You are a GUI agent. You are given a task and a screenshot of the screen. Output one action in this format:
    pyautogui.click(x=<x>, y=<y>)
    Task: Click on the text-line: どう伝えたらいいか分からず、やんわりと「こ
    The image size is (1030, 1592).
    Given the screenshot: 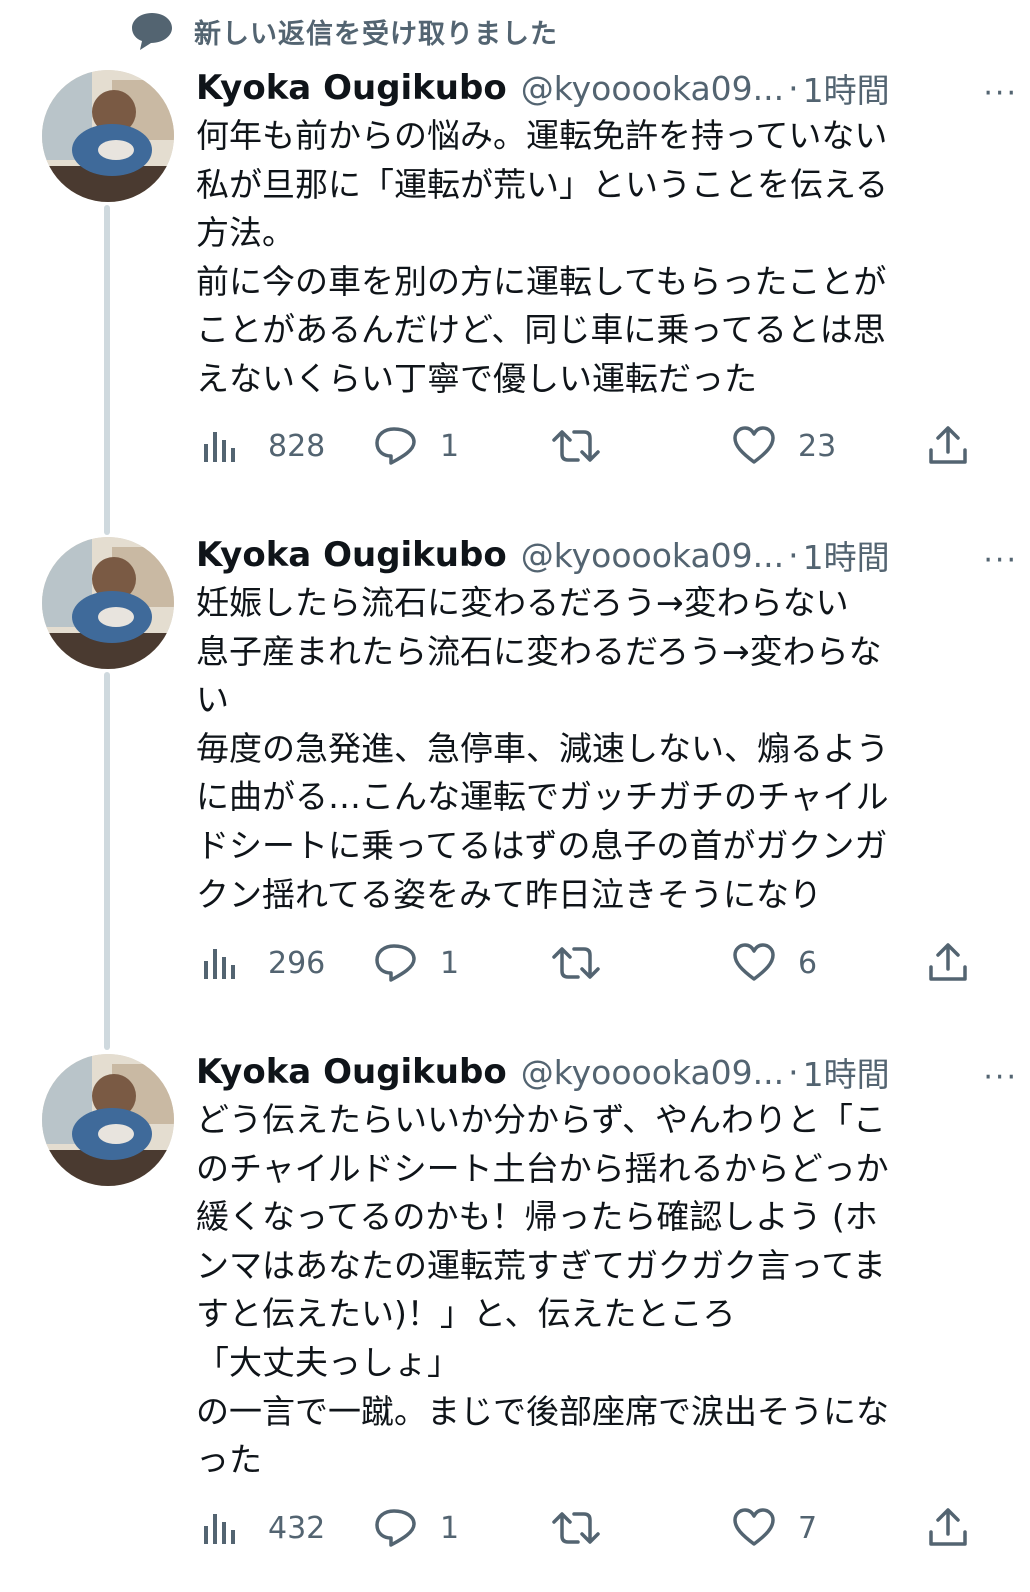 What is the action you would take?
    pyautogui.click(x=541, y=1119)
    